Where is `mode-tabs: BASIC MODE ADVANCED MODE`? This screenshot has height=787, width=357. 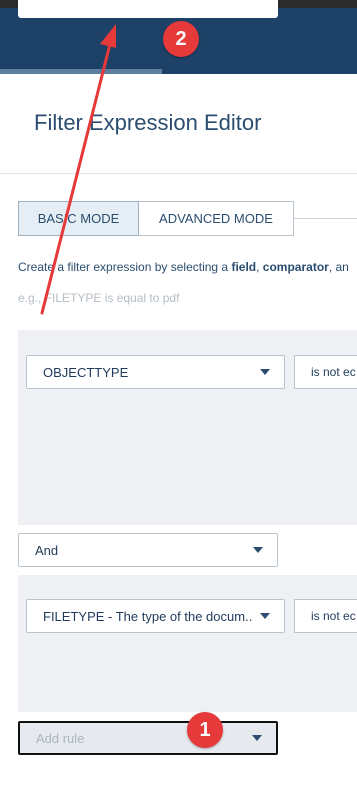 mode-tabs: BASIC MODE ADVANCED MODE is located at coordinates (156, 218).